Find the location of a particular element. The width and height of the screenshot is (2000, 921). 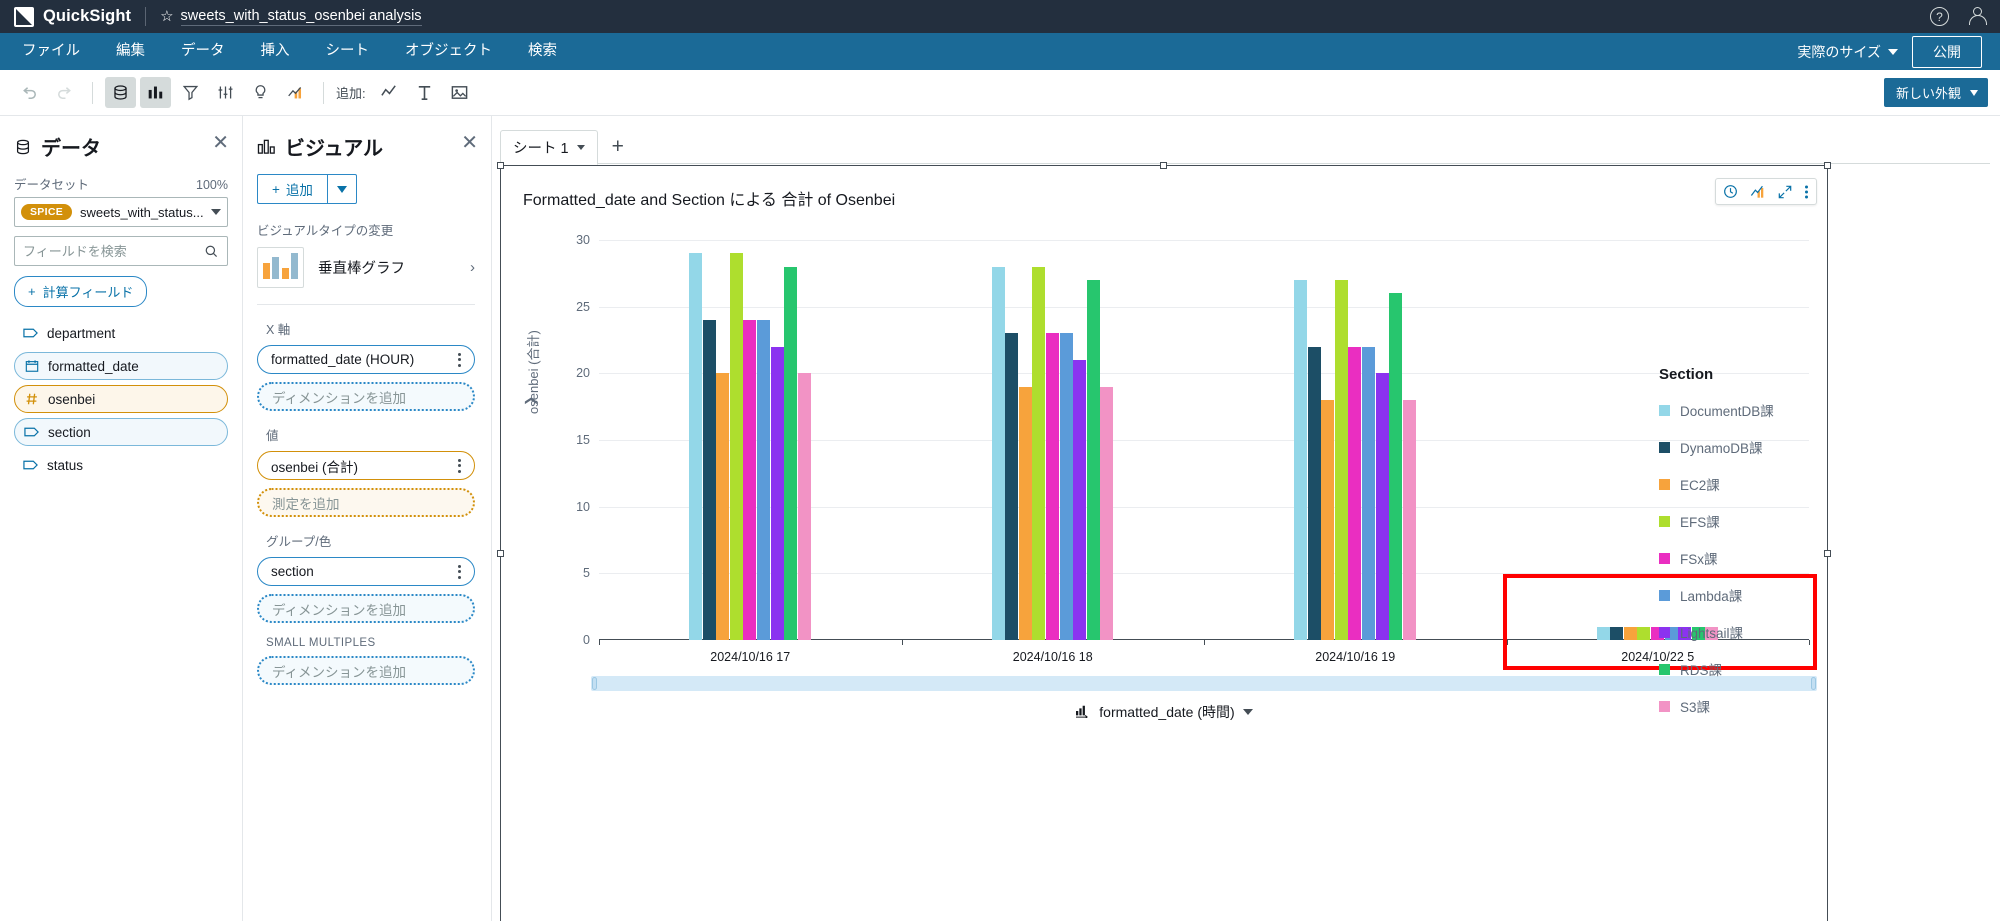

menu-item-data: データ is located at coordinates (203, 51).